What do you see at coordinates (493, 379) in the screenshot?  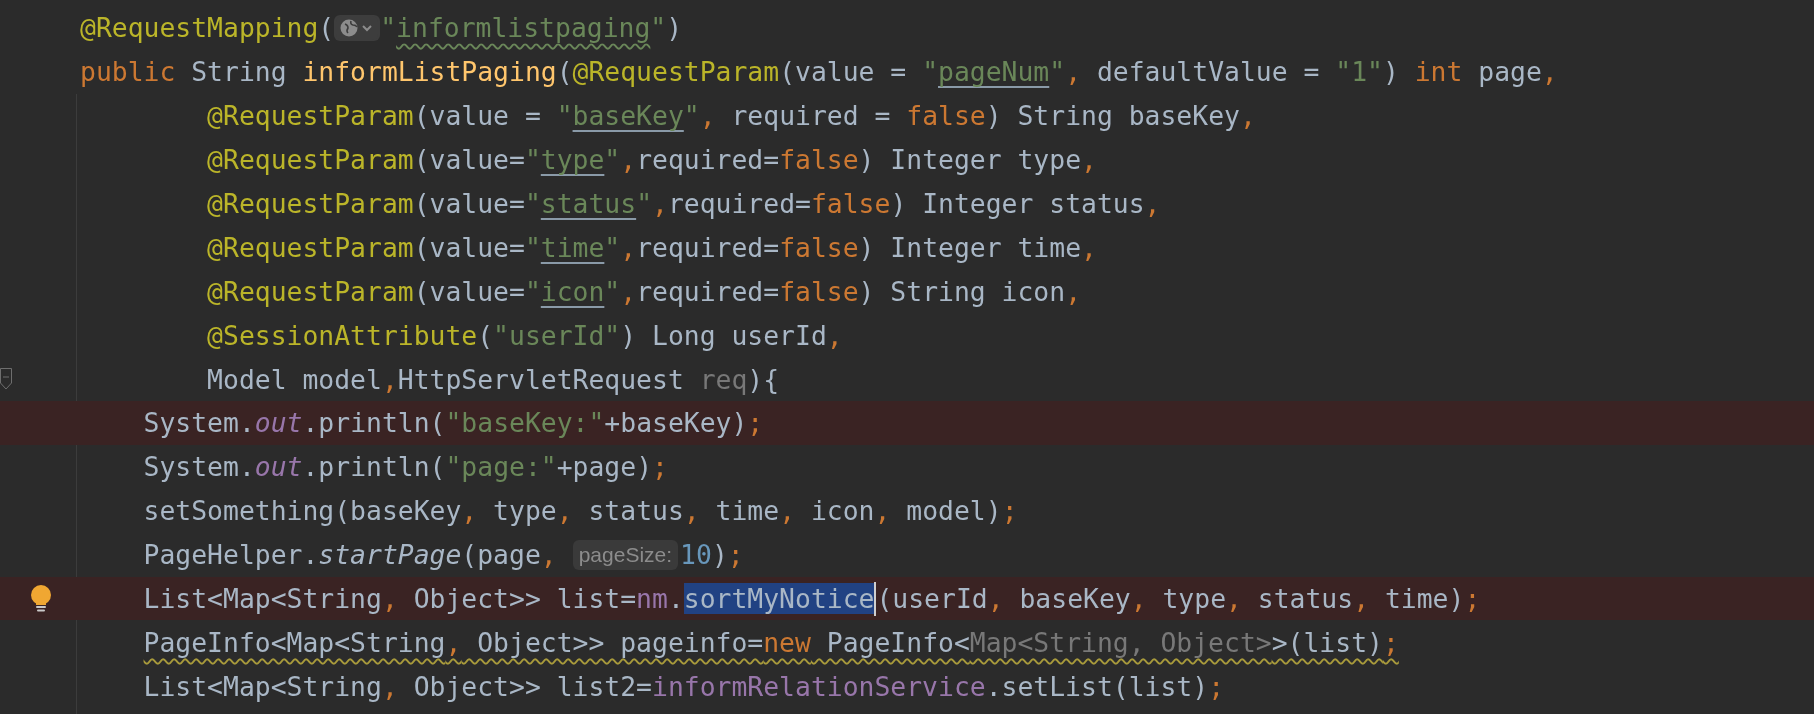 I see `code-line: Model model,HttpServletRequest req){` at bounding box center [493, 379].